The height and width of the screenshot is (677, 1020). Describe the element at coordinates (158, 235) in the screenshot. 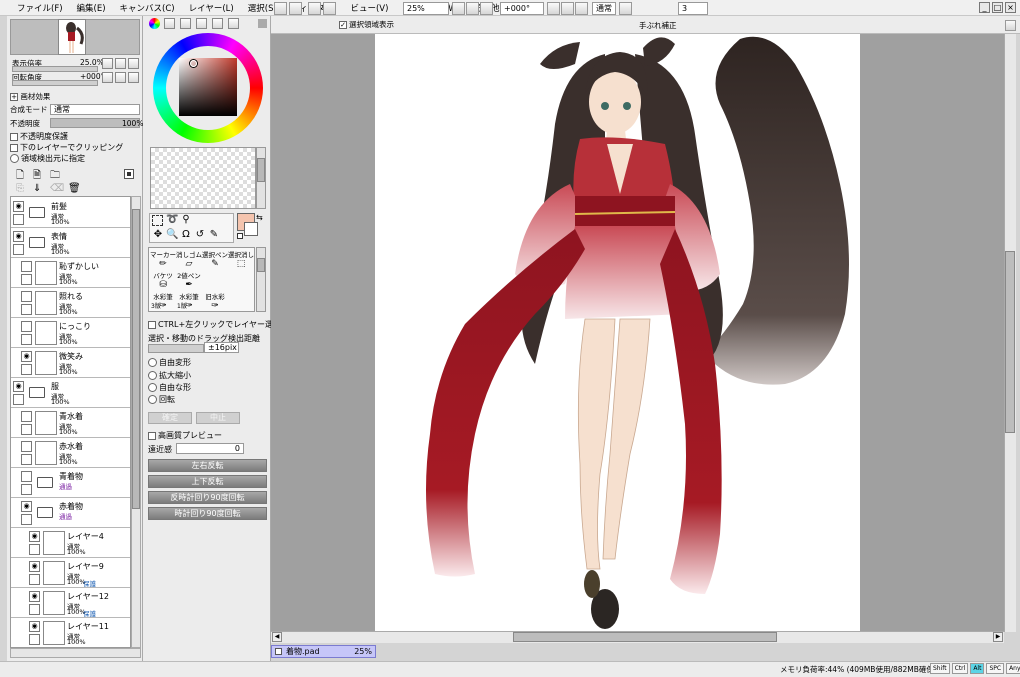

I see `move-icon: ✥` at that location.